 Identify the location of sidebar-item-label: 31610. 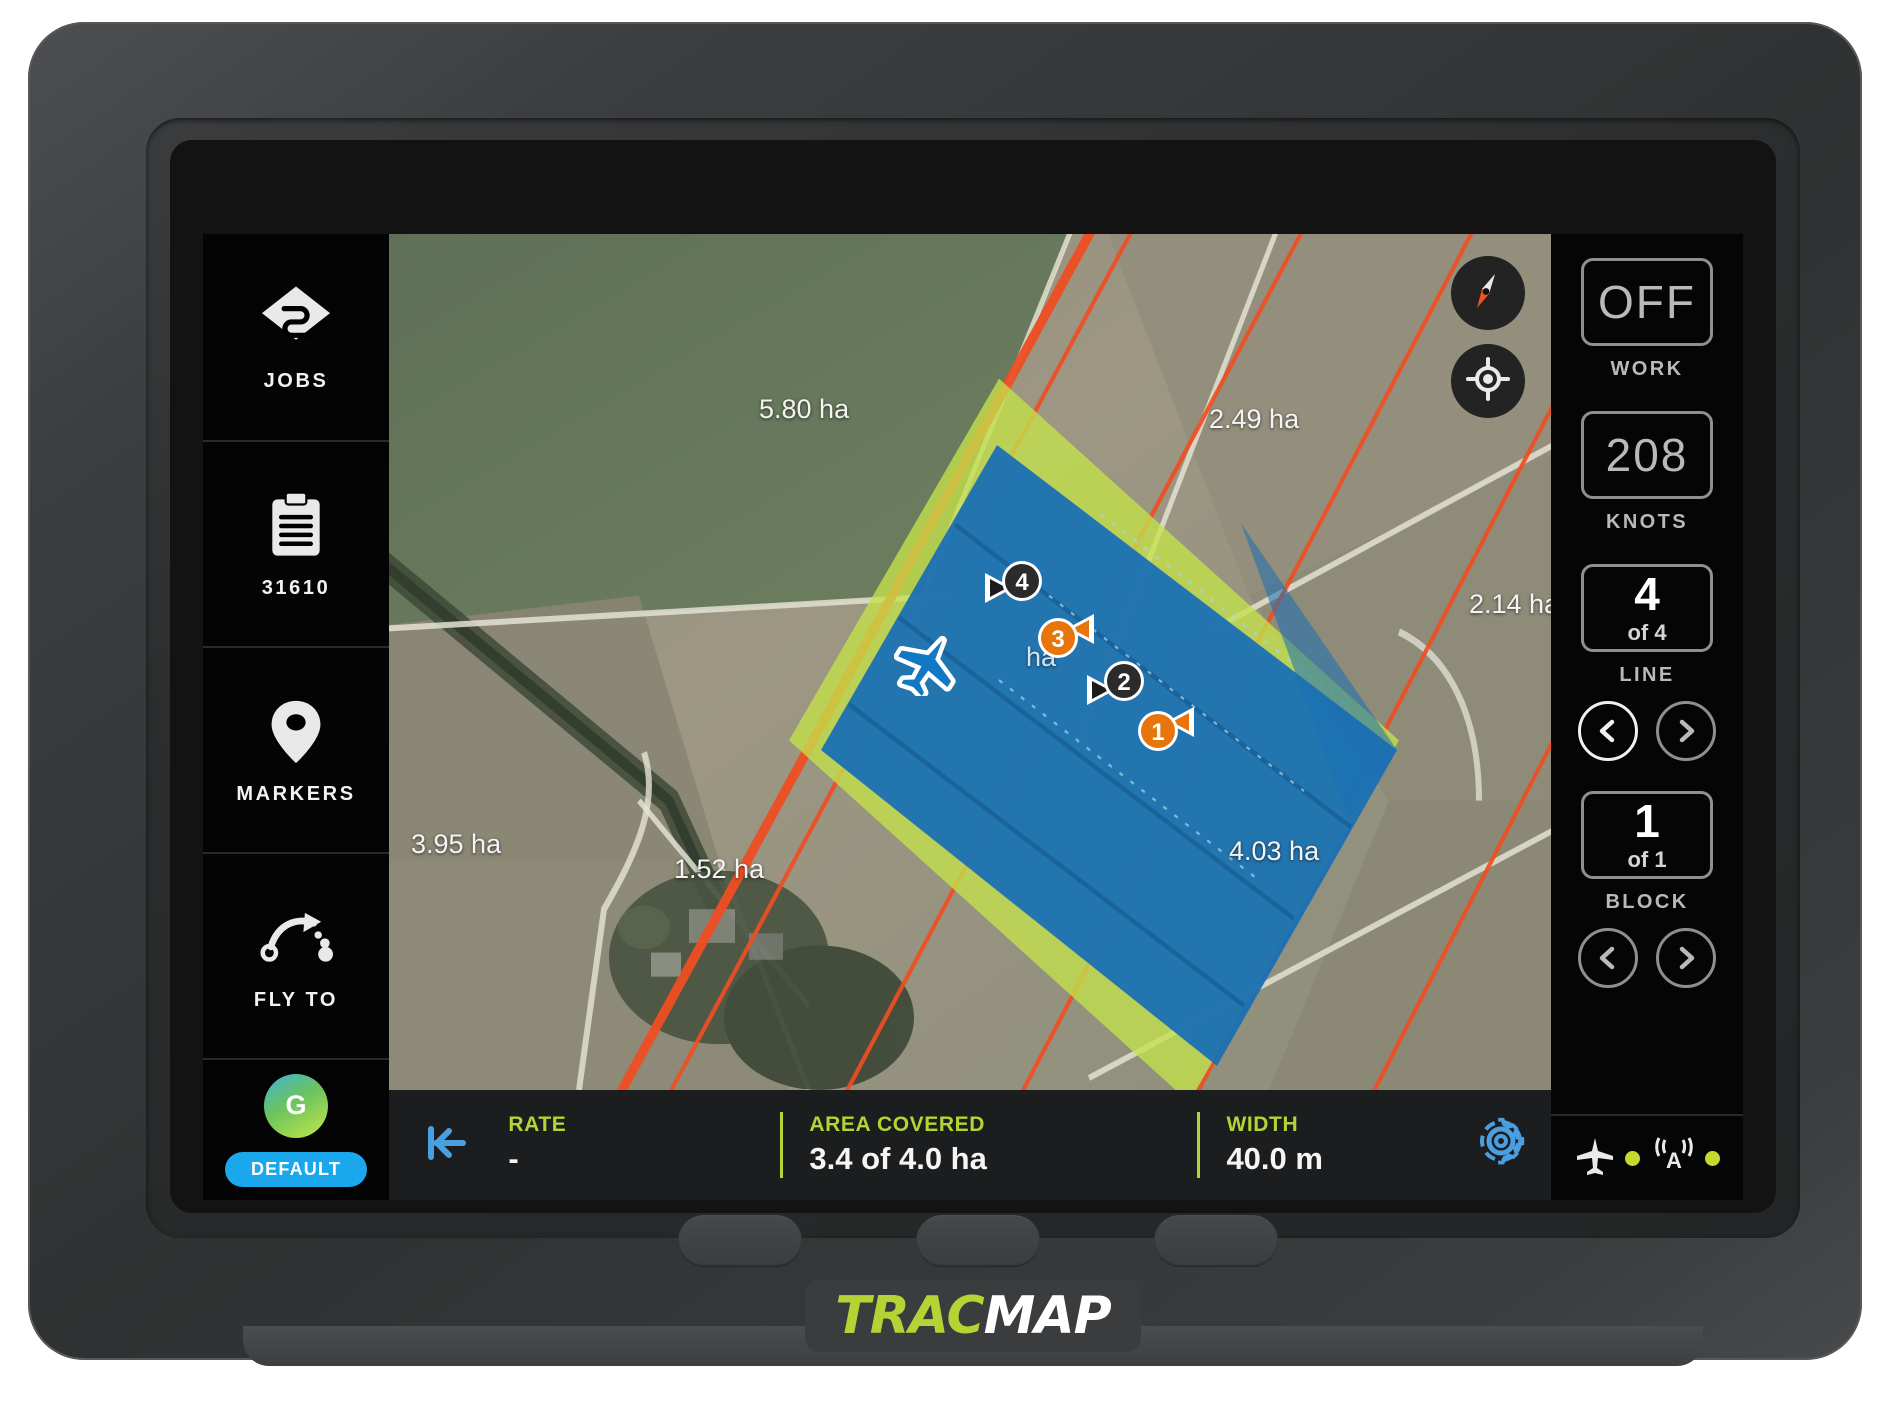
(296, 587).